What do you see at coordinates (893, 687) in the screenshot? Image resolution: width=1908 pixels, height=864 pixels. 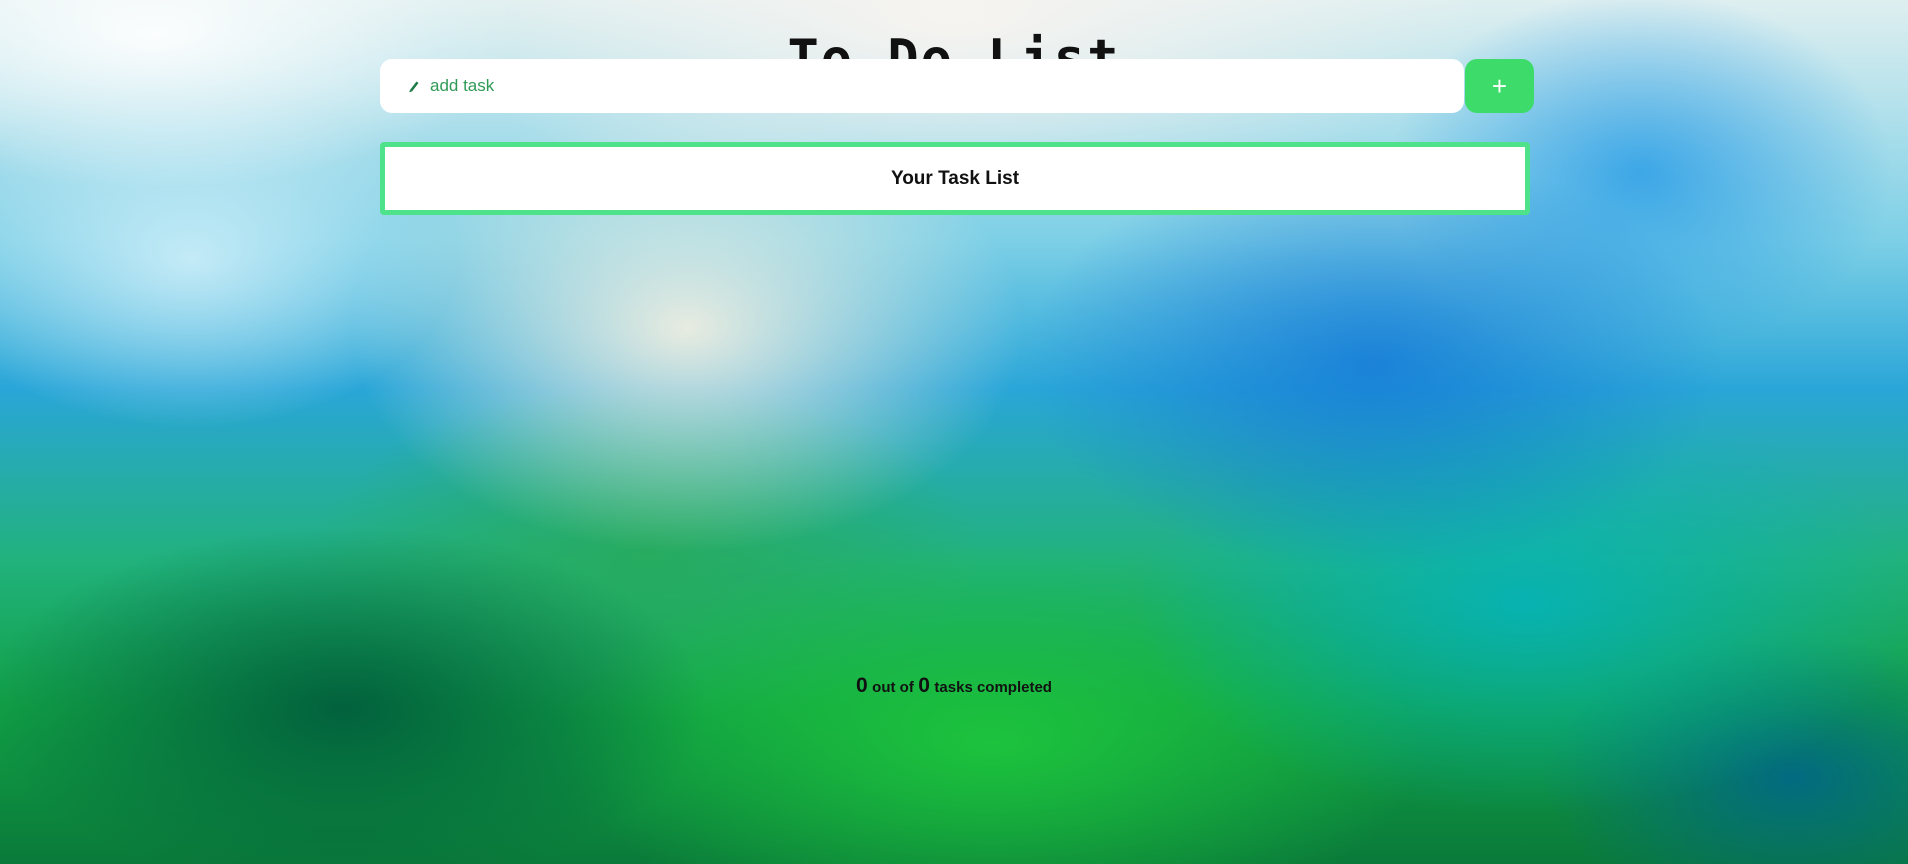 I see `out-of-label: out of` at bounding box center [893, 687].